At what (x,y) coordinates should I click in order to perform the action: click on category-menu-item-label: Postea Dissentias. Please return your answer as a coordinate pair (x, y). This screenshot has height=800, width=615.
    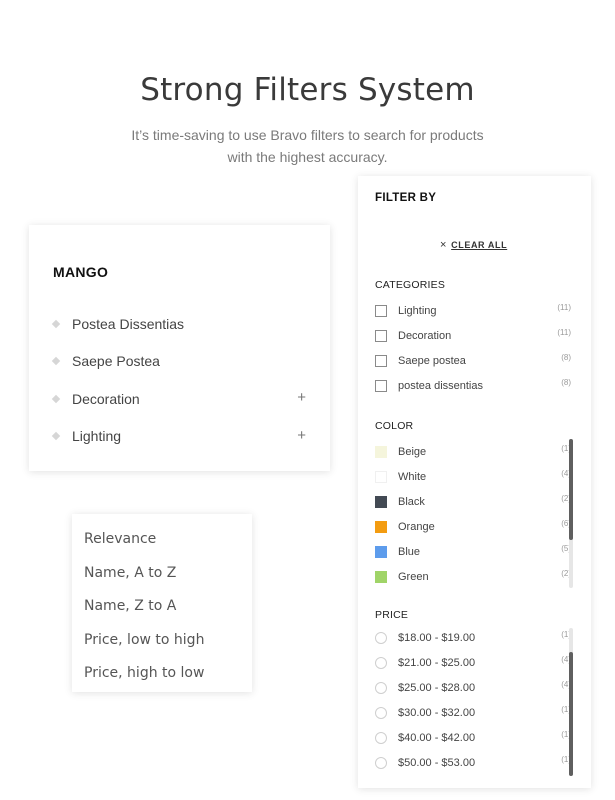
    Looking at the image, I should click on (128, 323).